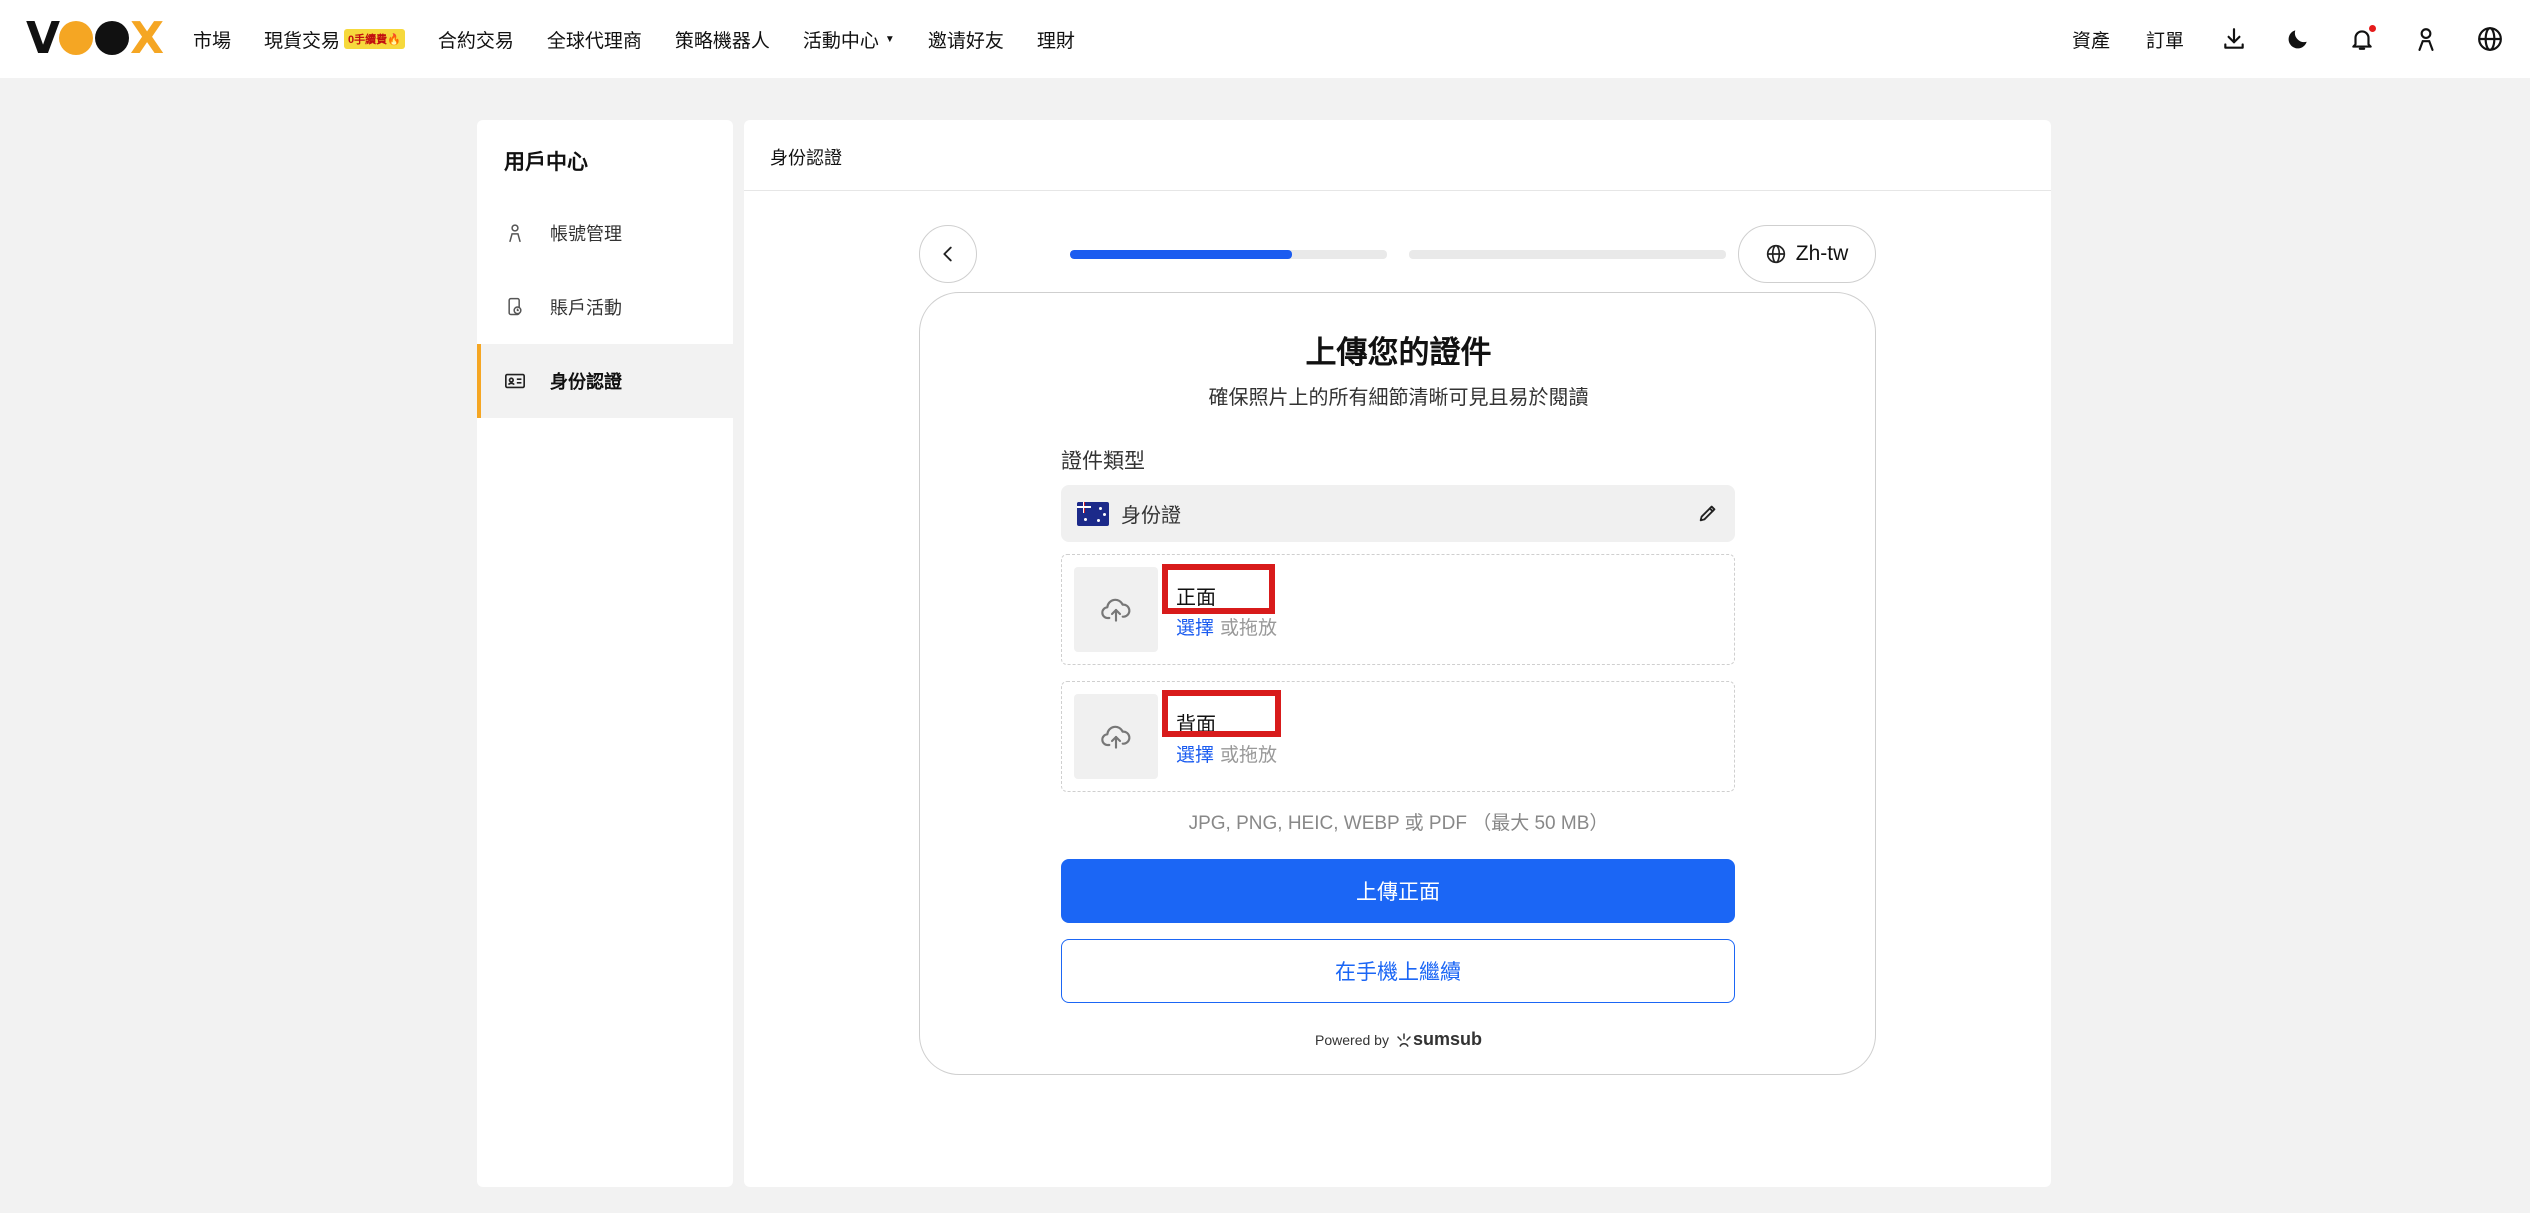 The width and height of the screenshot is (2530, 1213). I want to click on sidebar-item-label: 賬戶活動, so click(586, 308).